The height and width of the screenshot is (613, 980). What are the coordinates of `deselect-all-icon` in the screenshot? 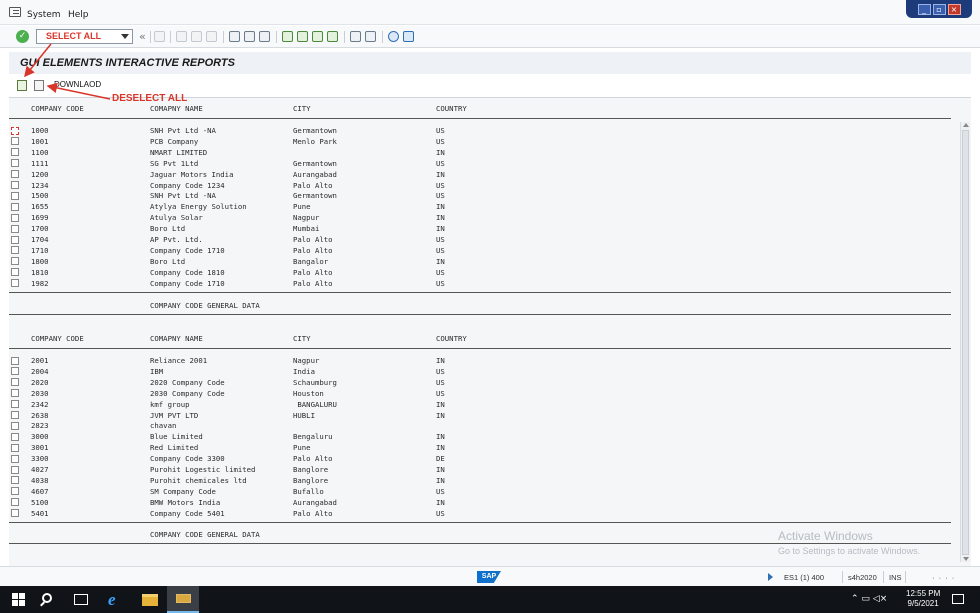 It's located at (39, 85).